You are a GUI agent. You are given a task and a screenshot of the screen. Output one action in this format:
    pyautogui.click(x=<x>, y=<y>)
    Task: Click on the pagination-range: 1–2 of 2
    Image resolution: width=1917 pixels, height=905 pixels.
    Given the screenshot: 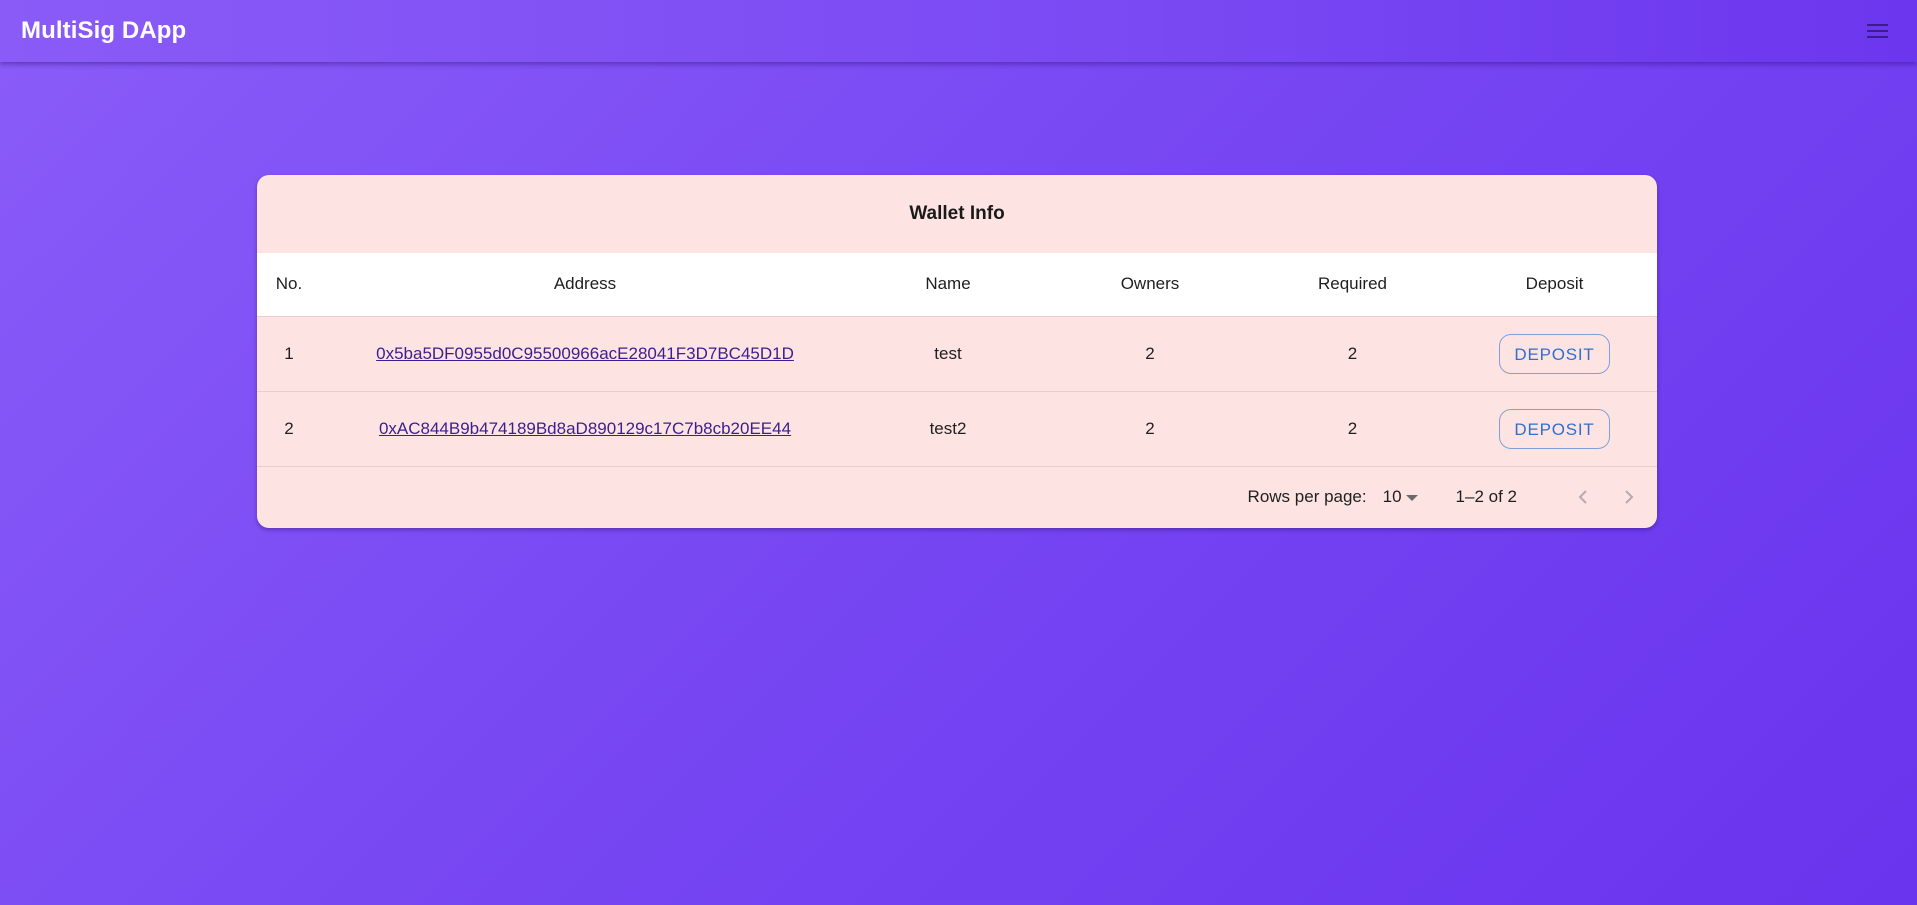 What is the action you would take?
    pyautogui.click(x=1486, y=496)
    